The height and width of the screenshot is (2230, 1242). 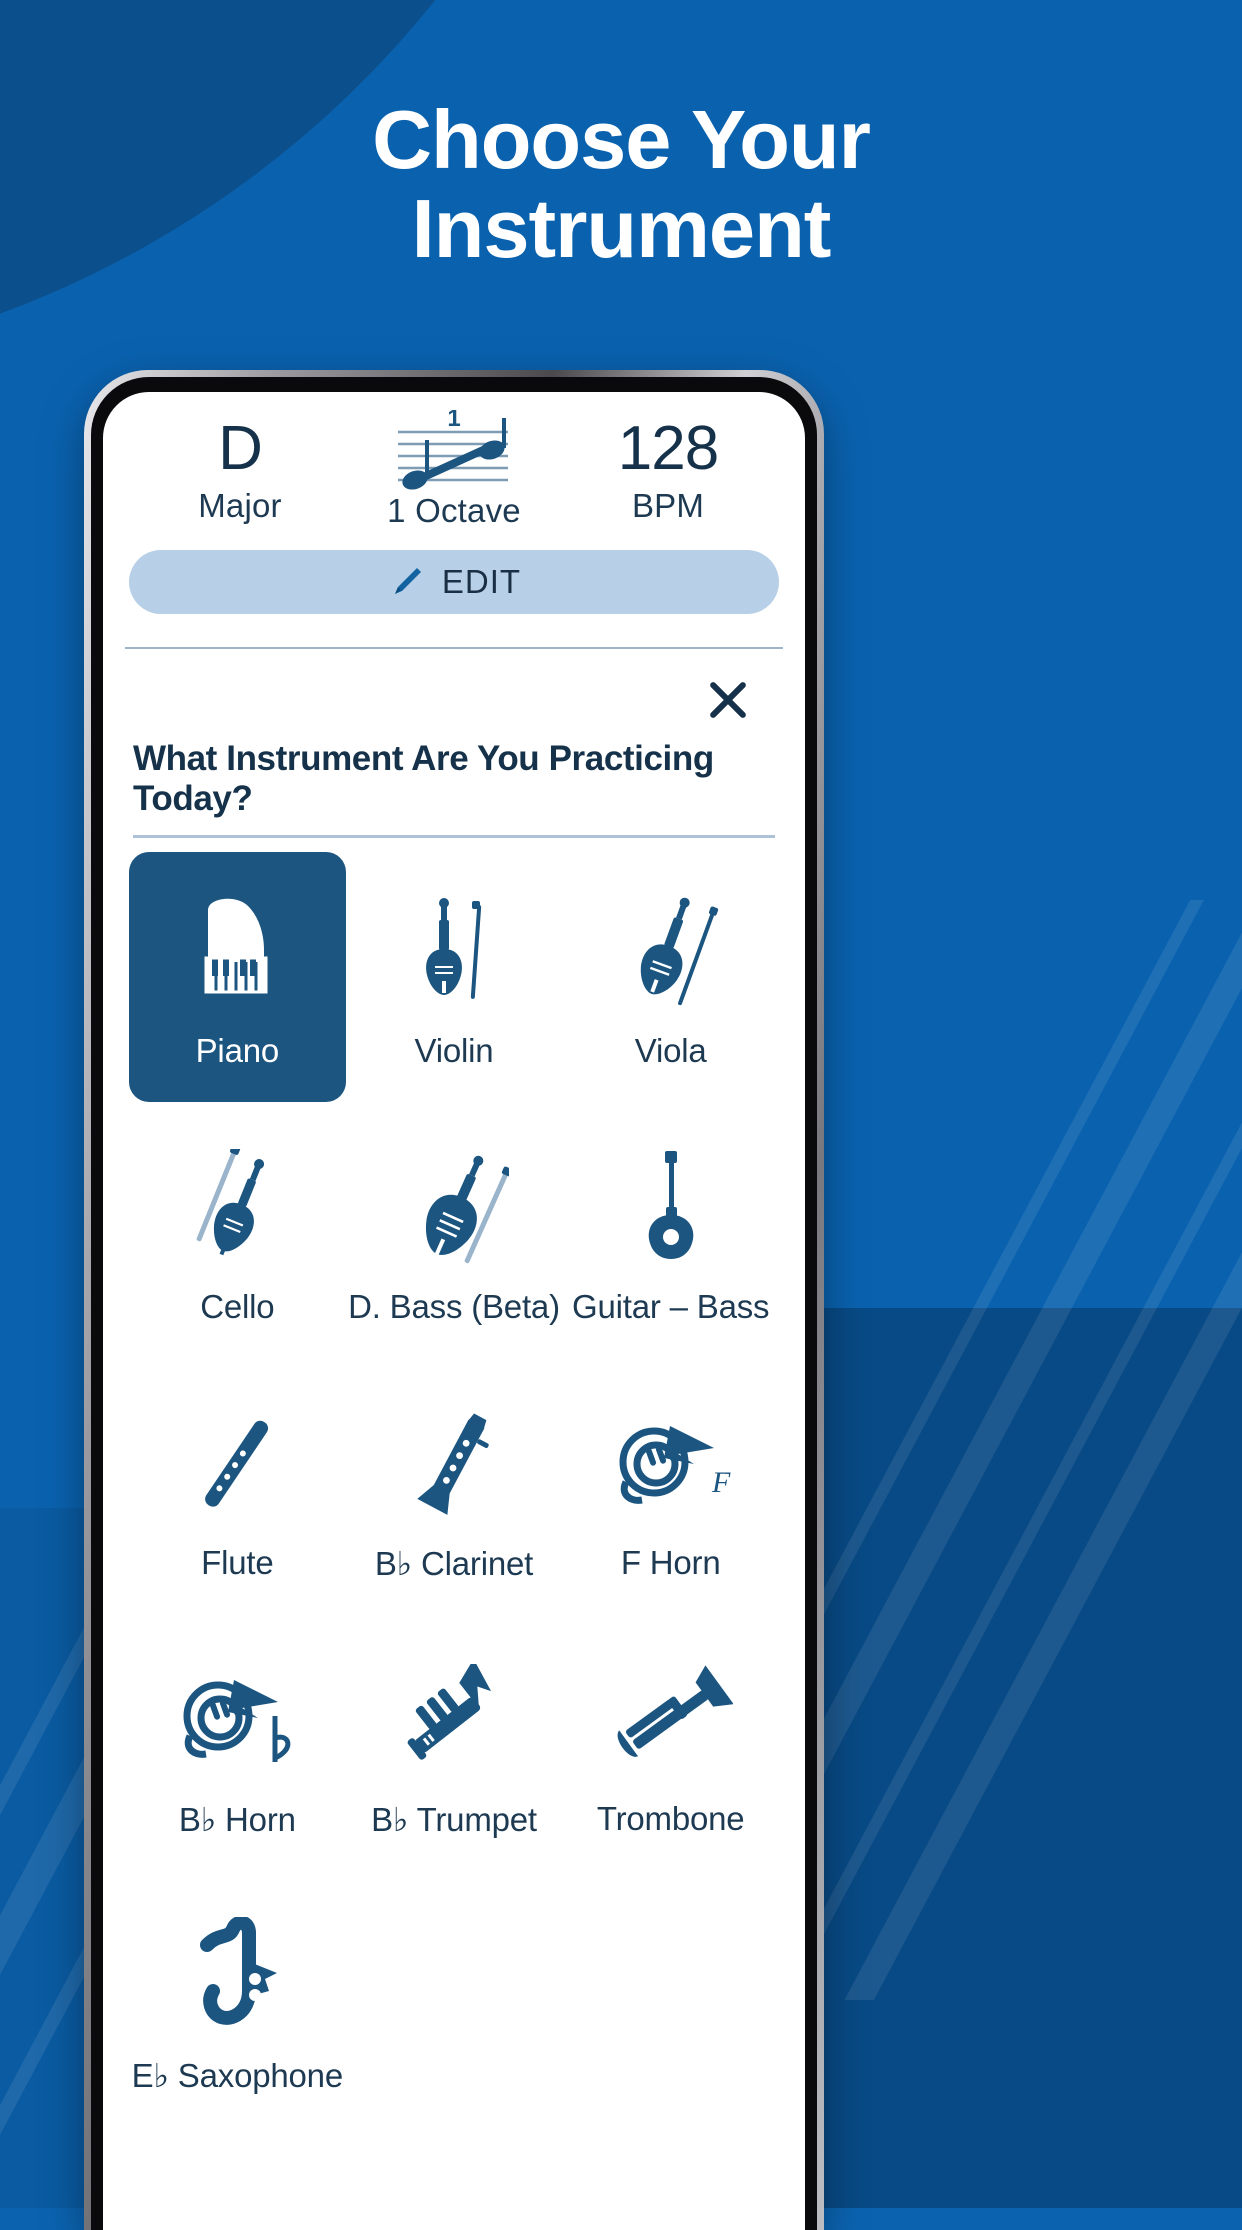 I want to click on french-horn-f-icon: F, so click(x=671, y=1464).